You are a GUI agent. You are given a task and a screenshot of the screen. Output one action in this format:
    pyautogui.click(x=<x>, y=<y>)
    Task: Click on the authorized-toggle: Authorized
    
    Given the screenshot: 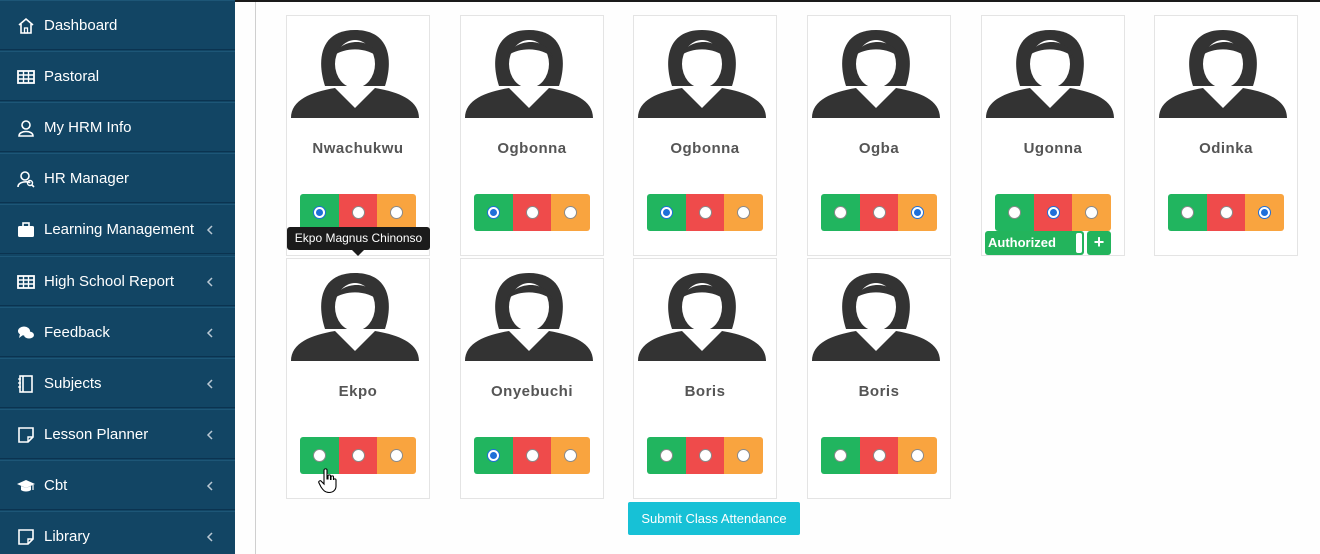 What is the action you would take?
    pyautogui.click(x=1034, y=243)
    